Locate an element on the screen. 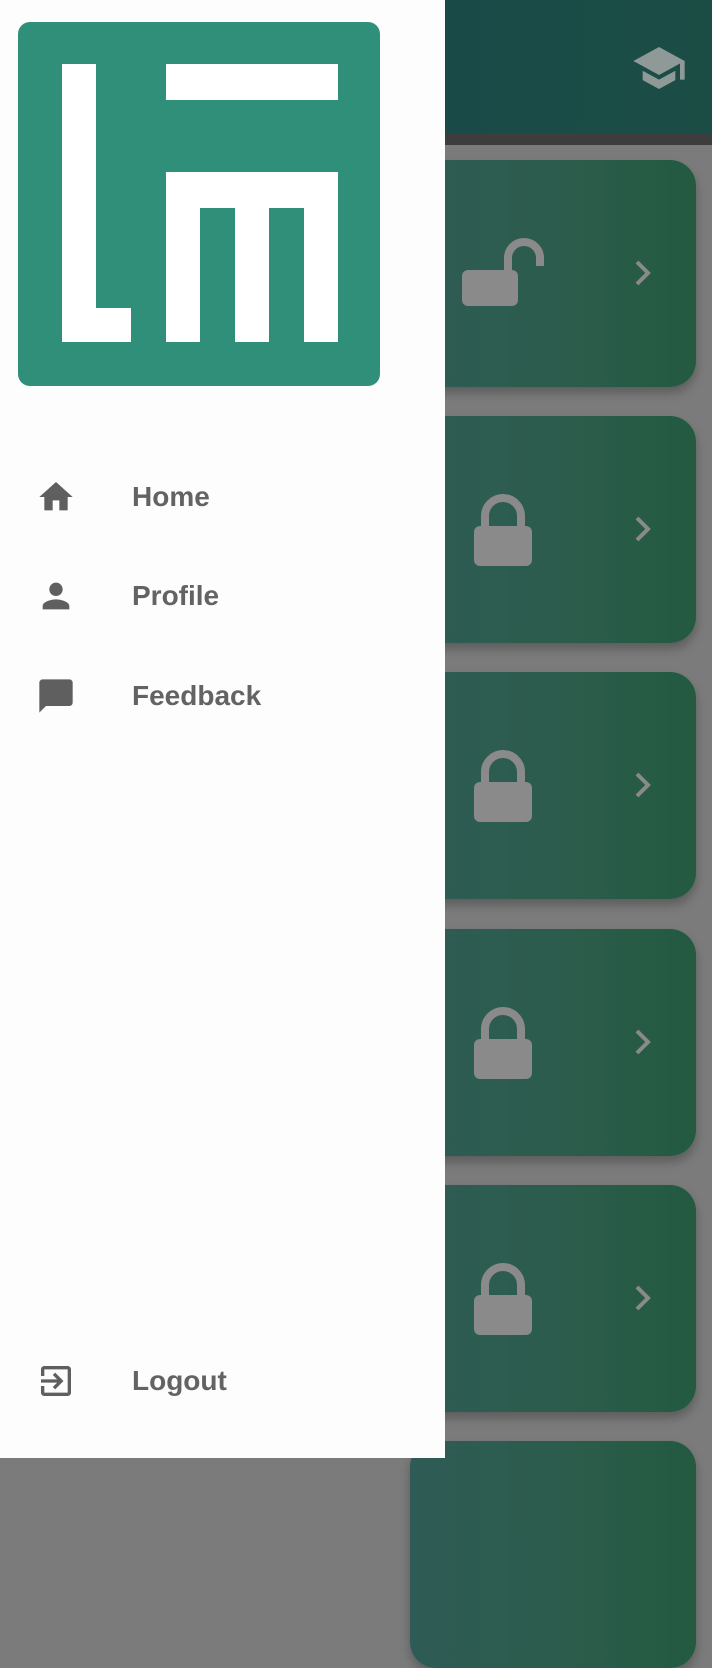 The image size is (712, 1668). lock-open-icon is located at coordinates (503, 272).